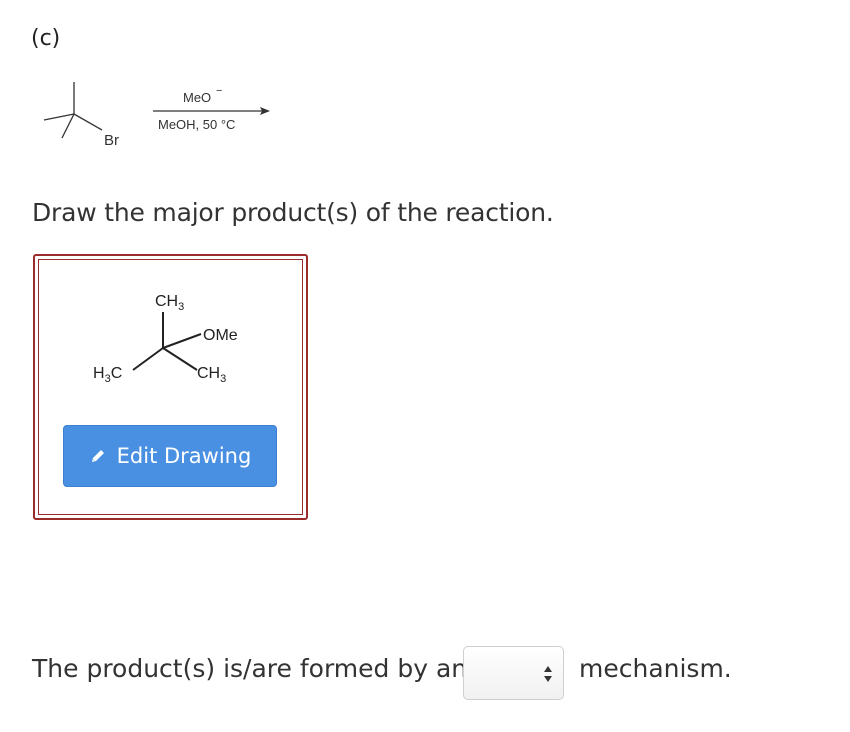  I want to click on reagent-top-label: MeO, so click(197, 97).